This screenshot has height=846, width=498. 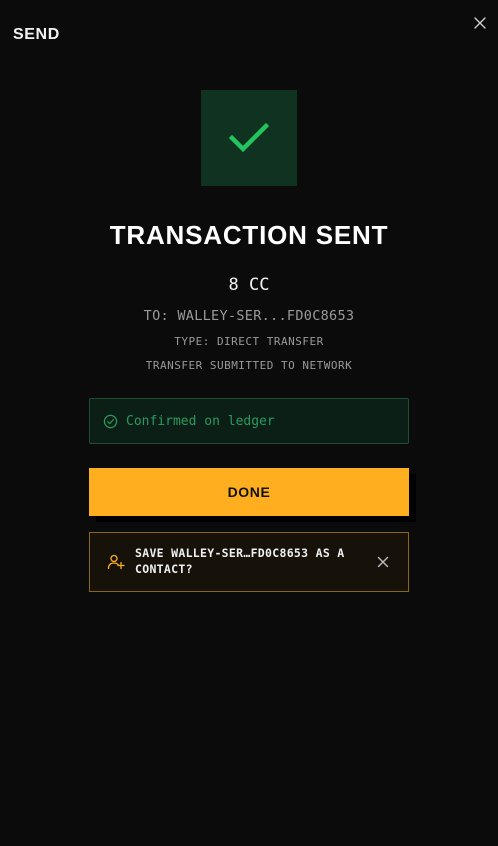 I want to click on ledger-status-banner: Confirmed on ledger, so click(x=249, y=421).